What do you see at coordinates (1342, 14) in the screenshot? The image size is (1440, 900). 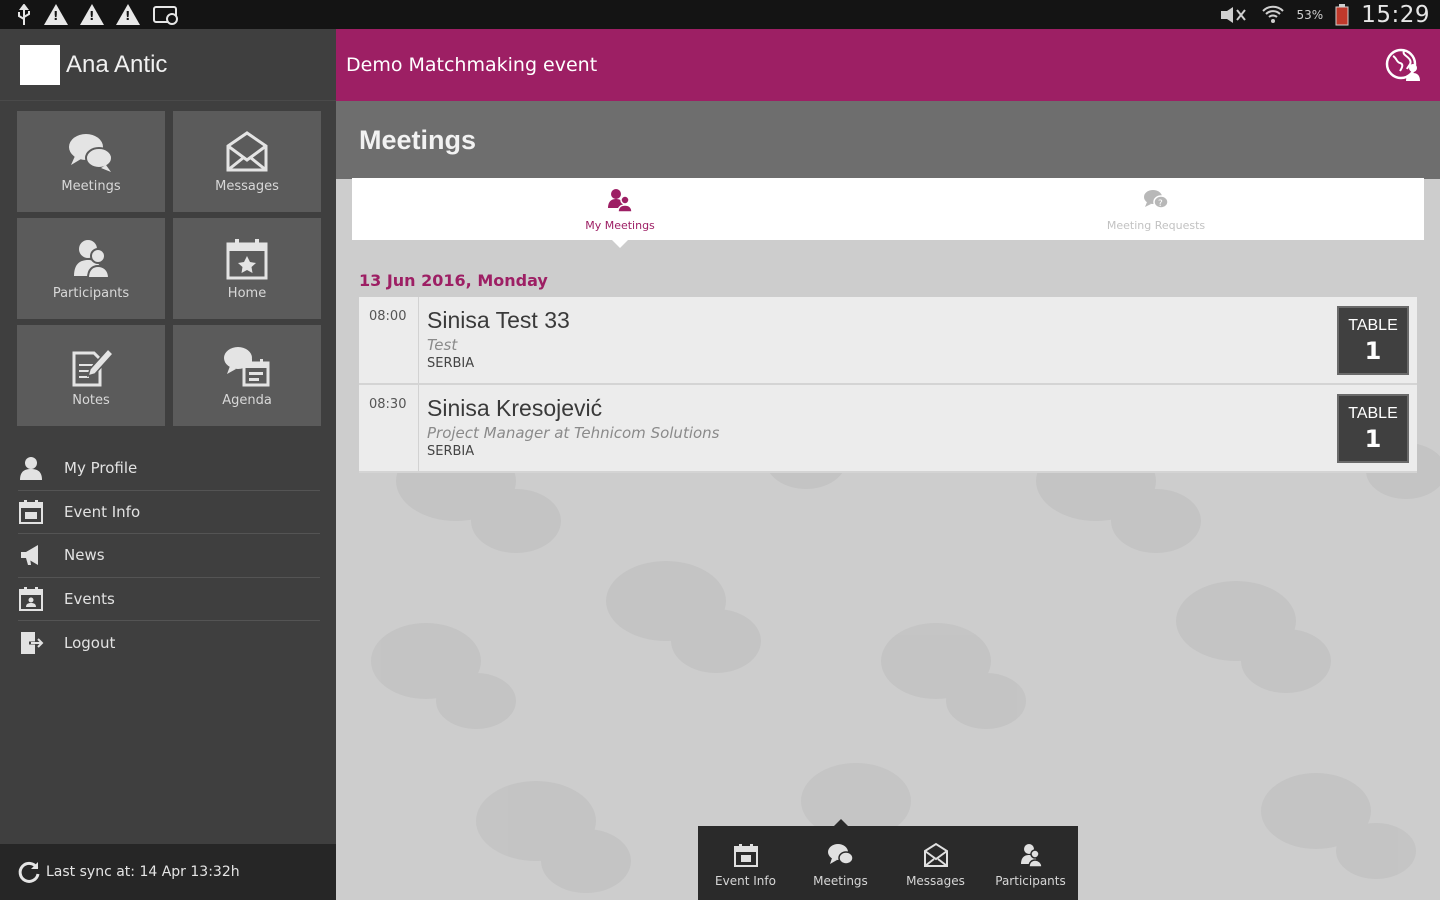 I see `battery-icon` at bounding box center [1342, 14].